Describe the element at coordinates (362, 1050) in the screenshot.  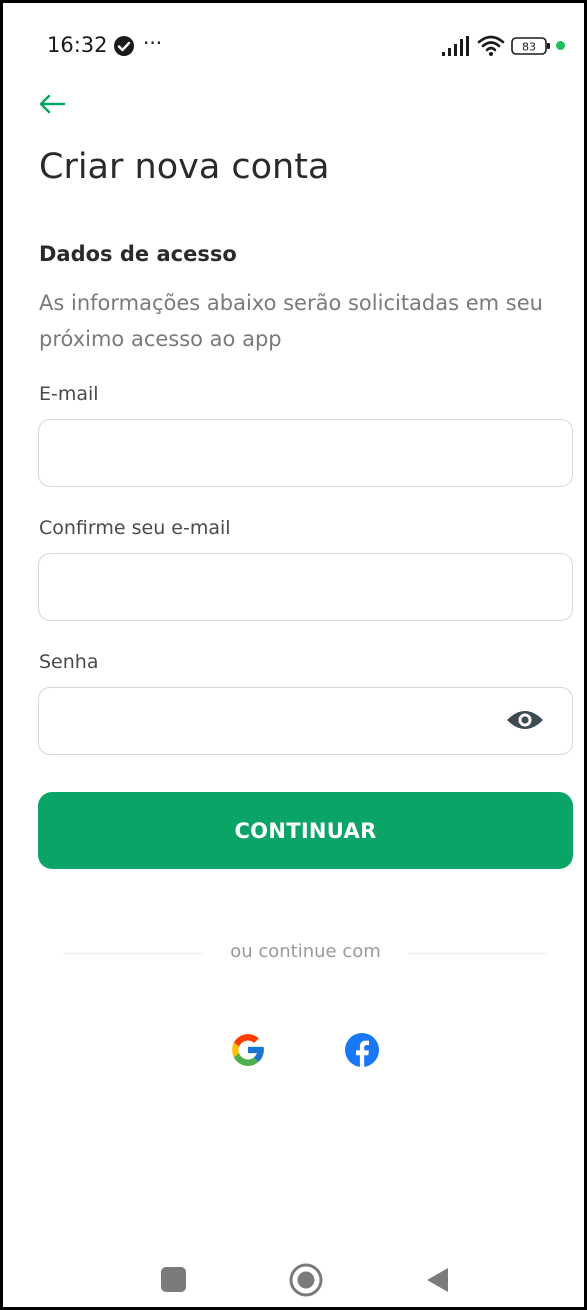
I see `facebook-icon` at that location.